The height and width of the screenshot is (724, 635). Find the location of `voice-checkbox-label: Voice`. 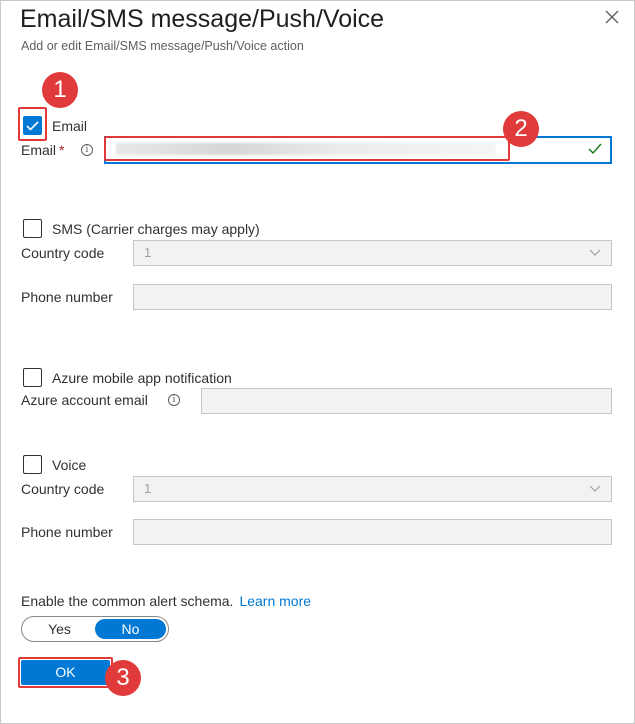

voice-checkbox-label: Voice is located at coordinates (69, 464).